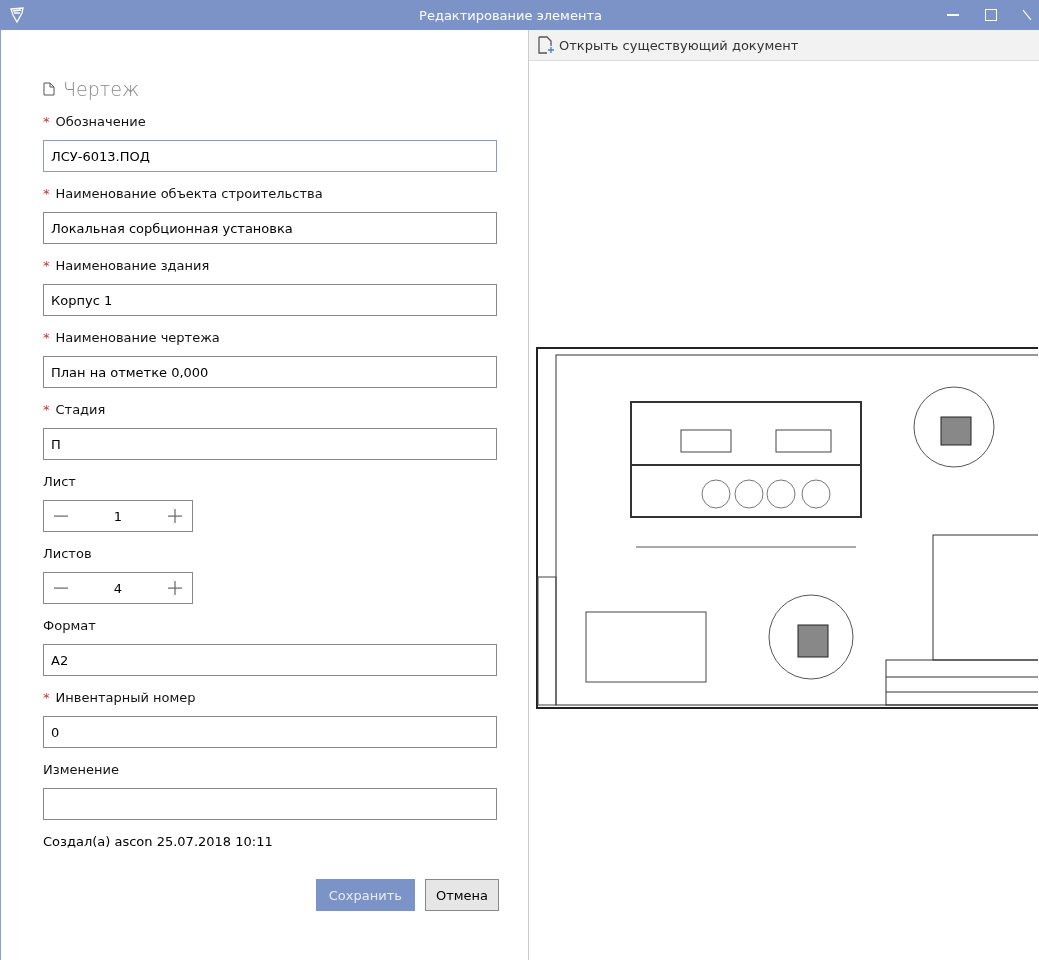  I want to click on text-field: План на отметке 0,000, so click(270, 372).